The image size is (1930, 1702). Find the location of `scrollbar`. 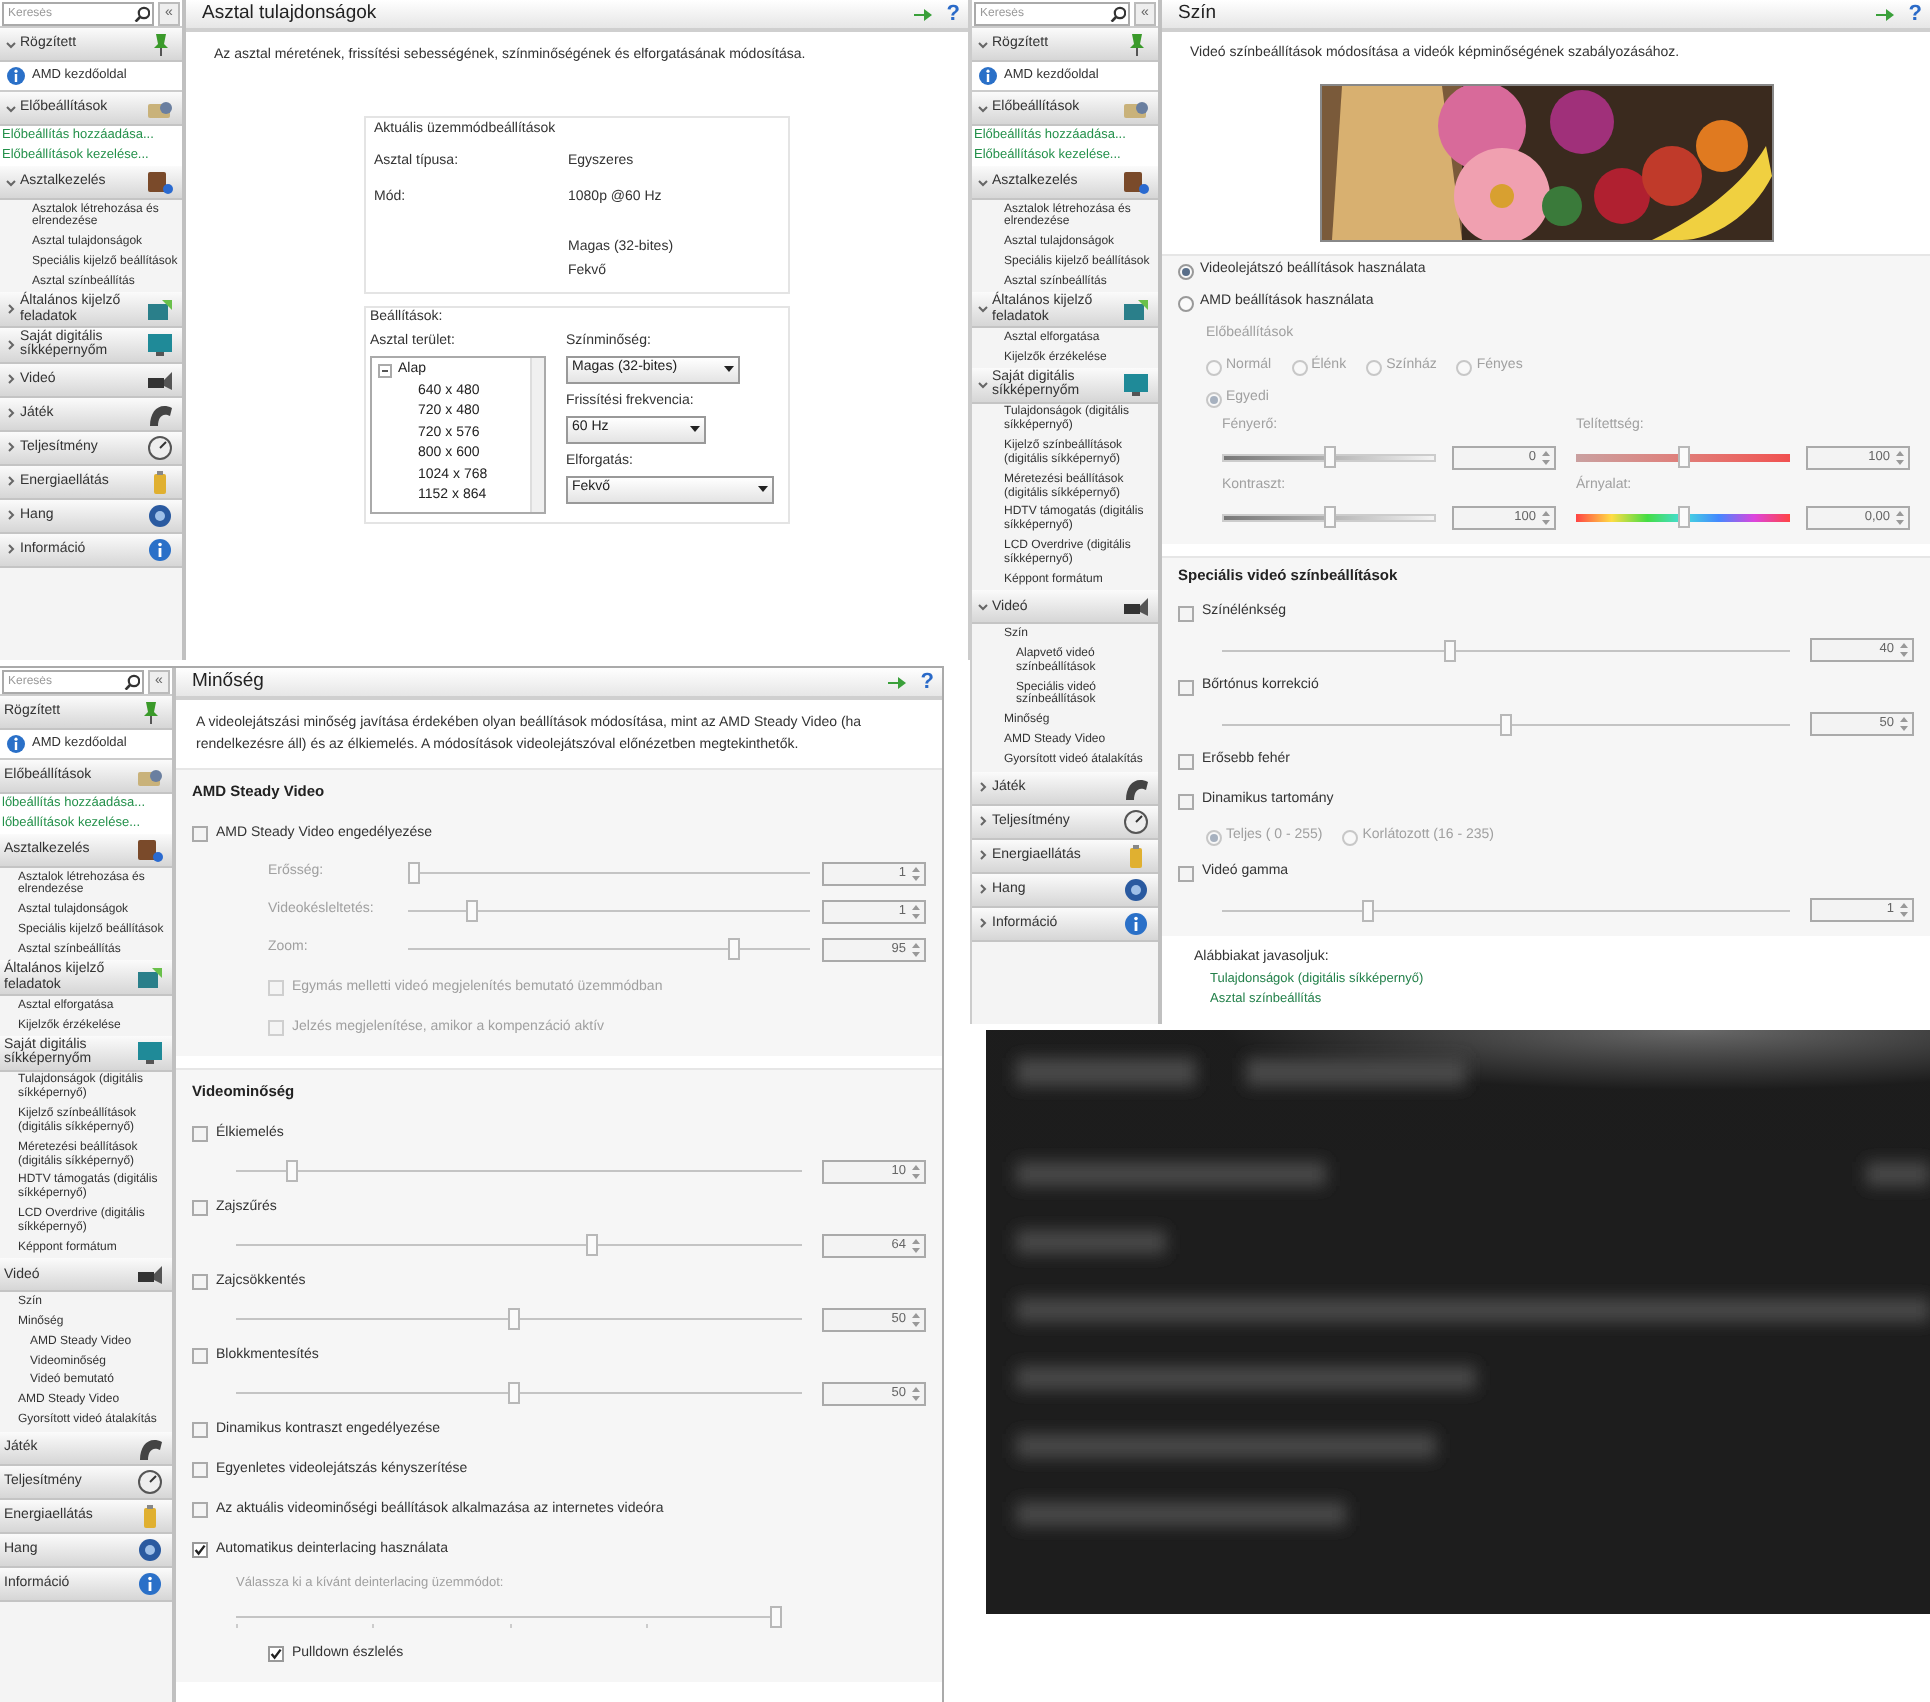

scrollbar is located at coordinates (537, 434).